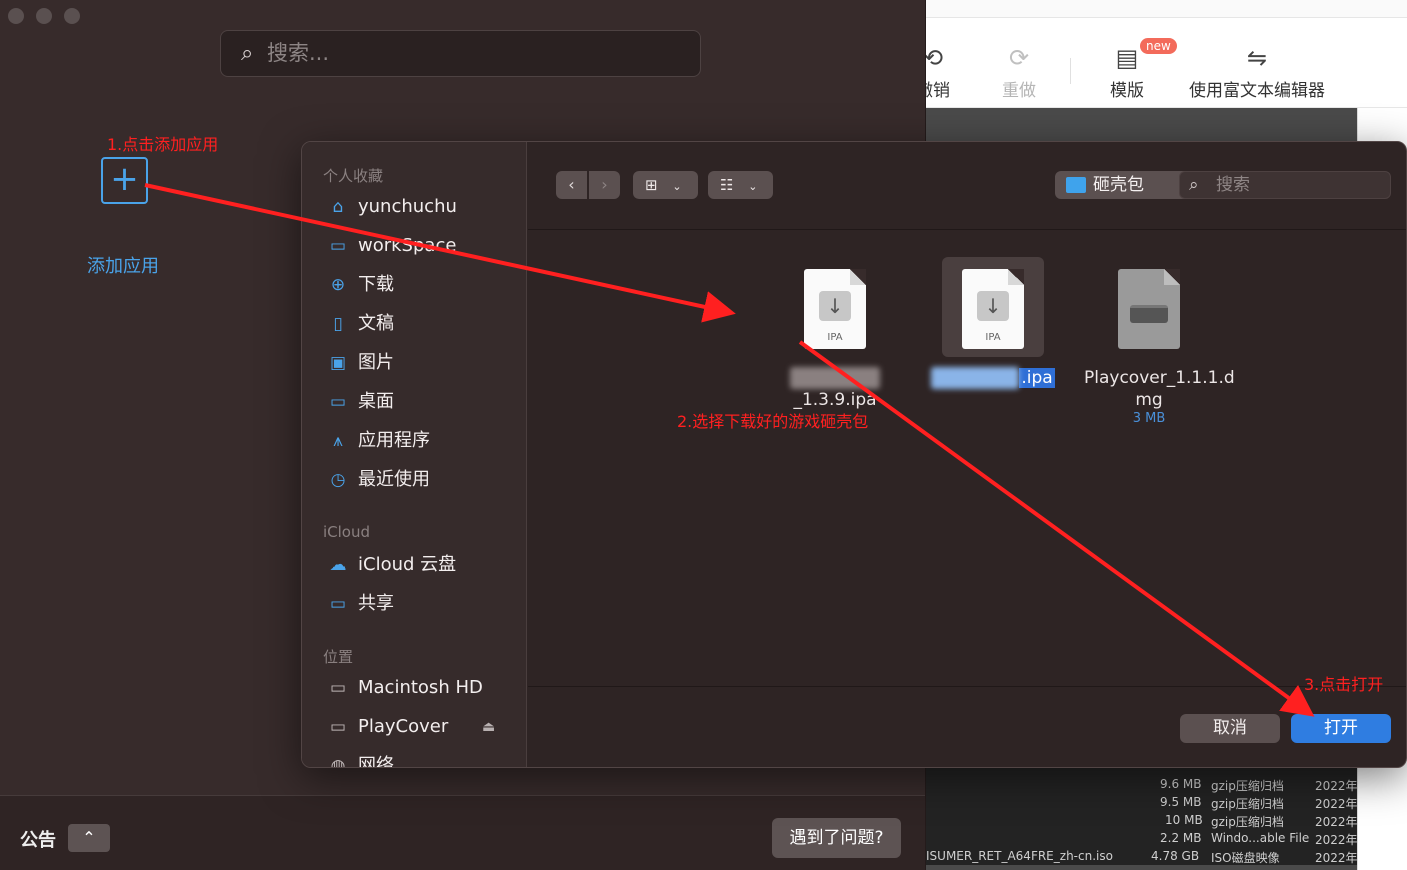 The height and width of the screenshot is (870, 1407). I want to click on rich-text-editor-label: 使用富文本编辑器, so click(1257, 91).